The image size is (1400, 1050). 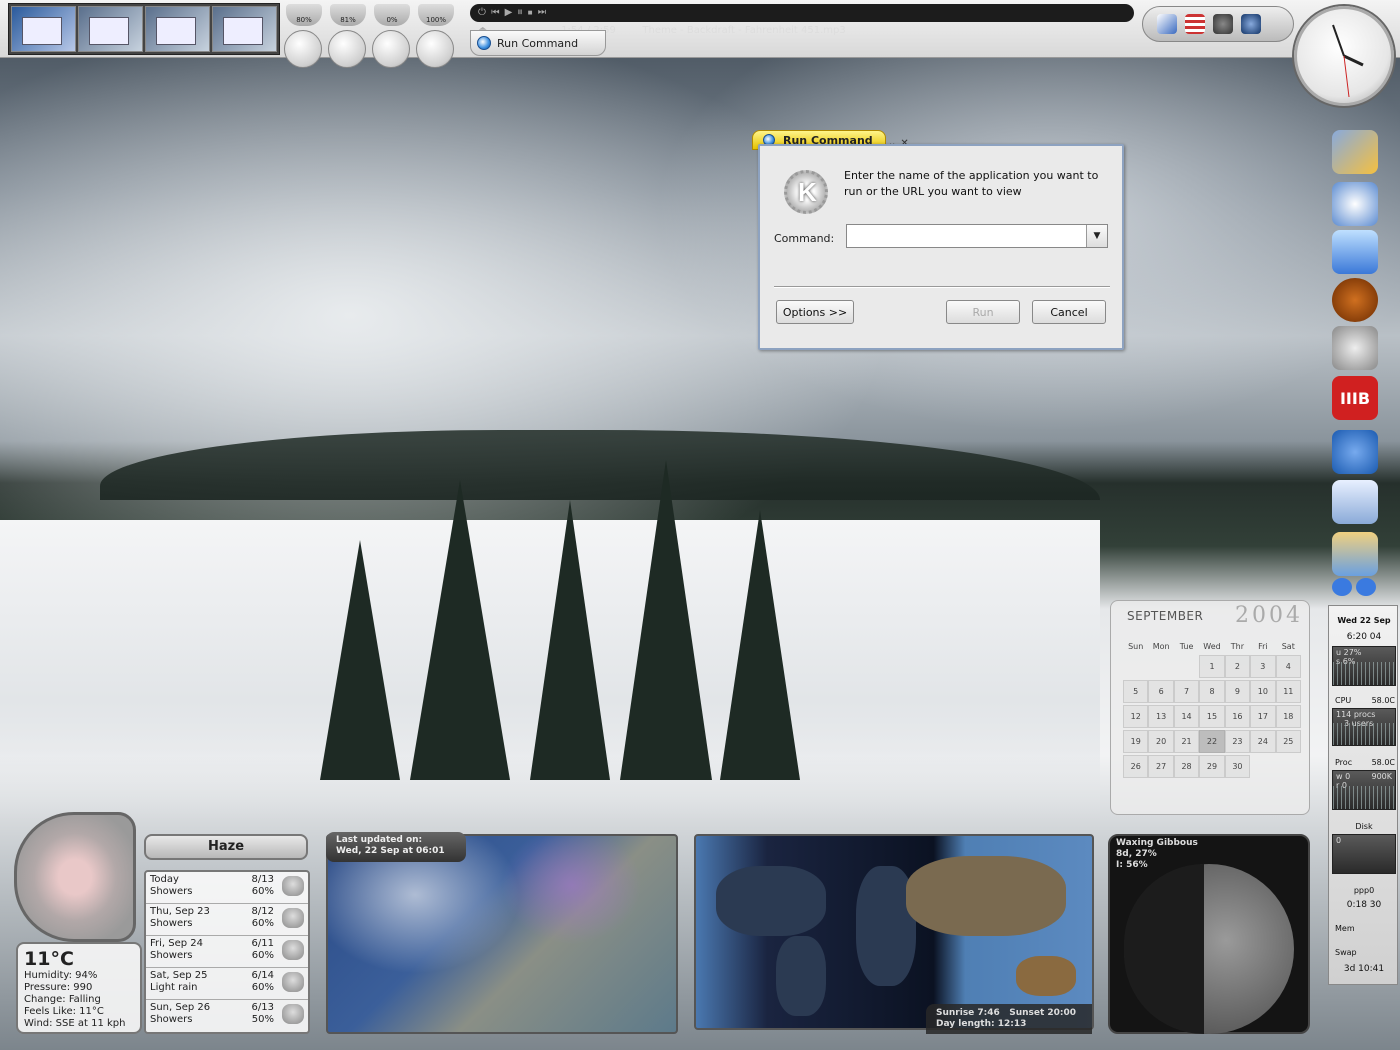 I want to click on network-icon, so click(x=1223, y=24).